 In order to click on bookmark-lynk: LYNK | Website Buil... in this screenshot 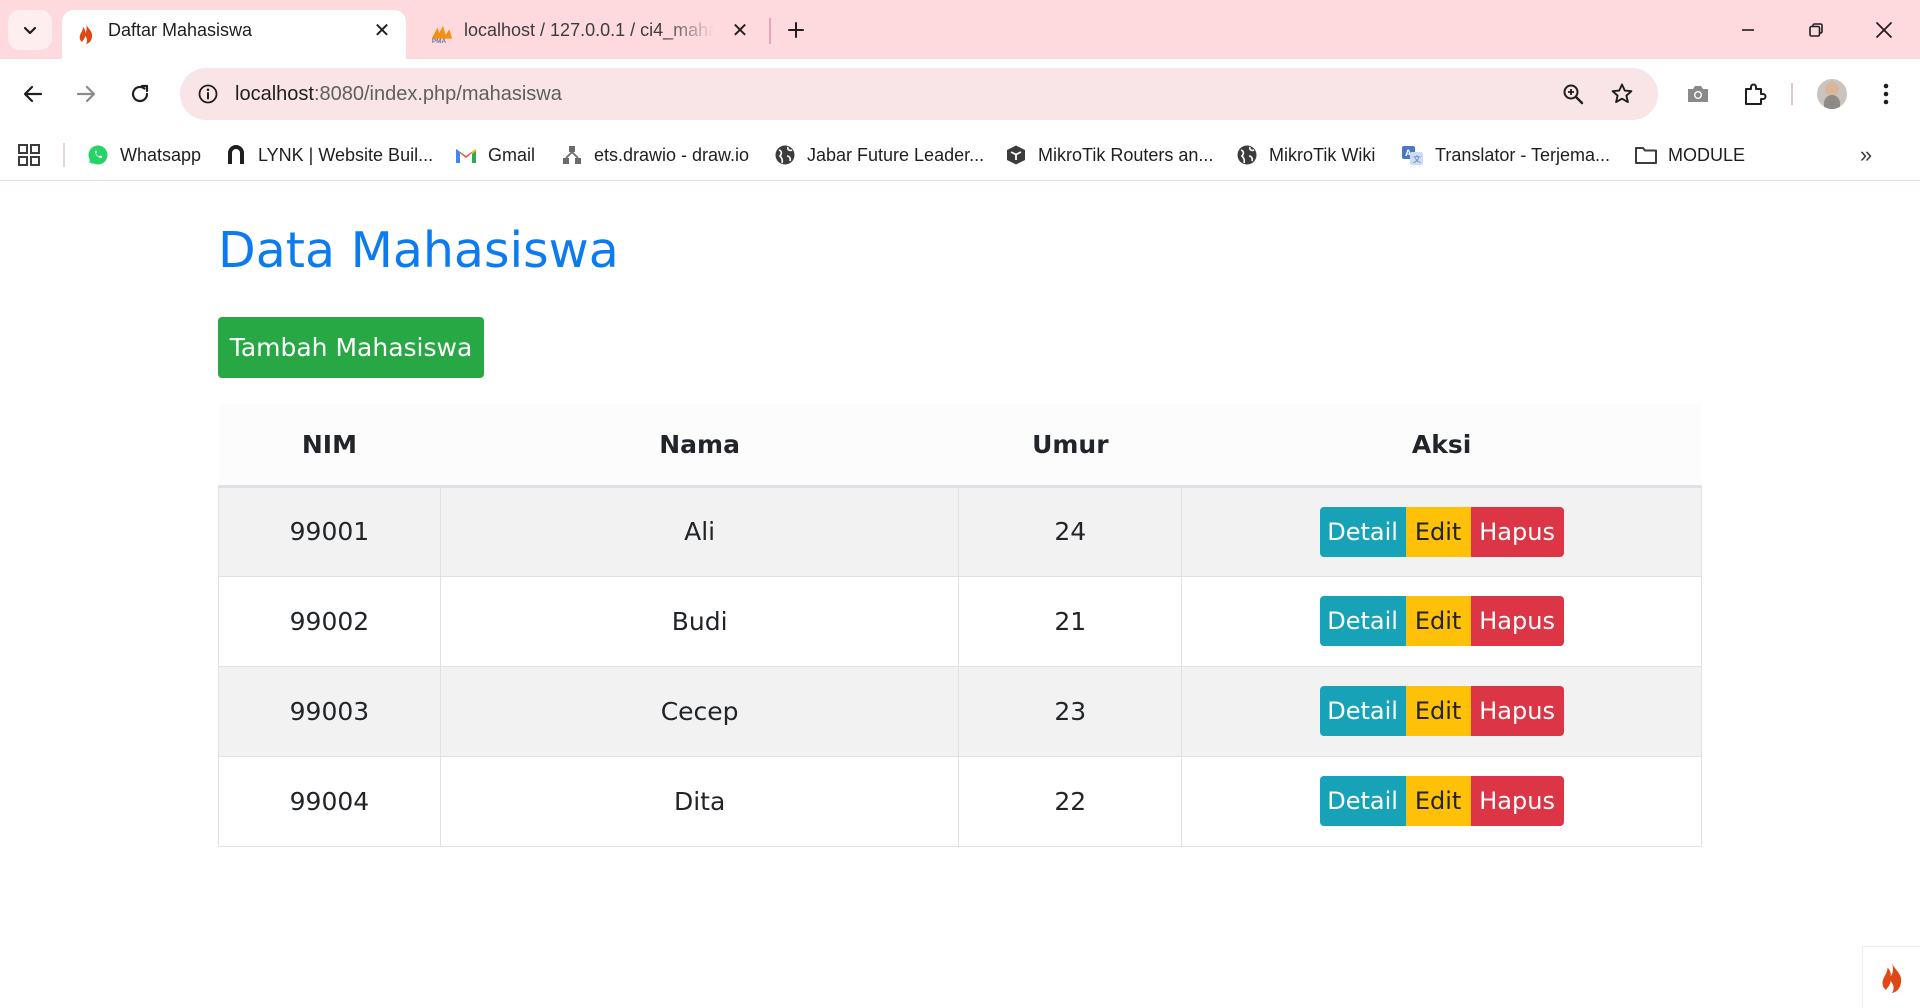, I will do `click(328, 155)`.